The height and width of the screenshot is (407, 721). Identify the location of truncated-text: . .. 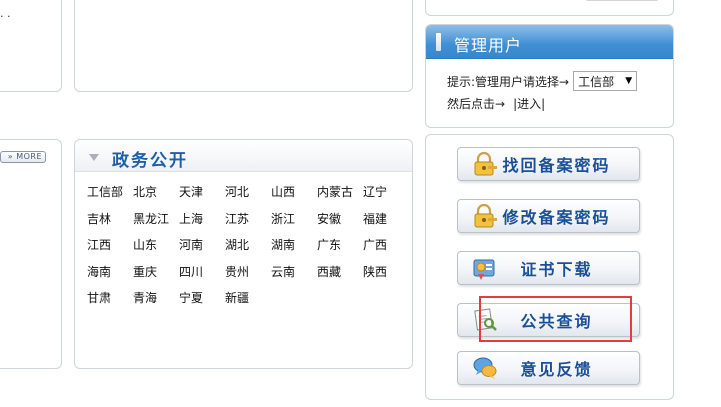
(5, 13).